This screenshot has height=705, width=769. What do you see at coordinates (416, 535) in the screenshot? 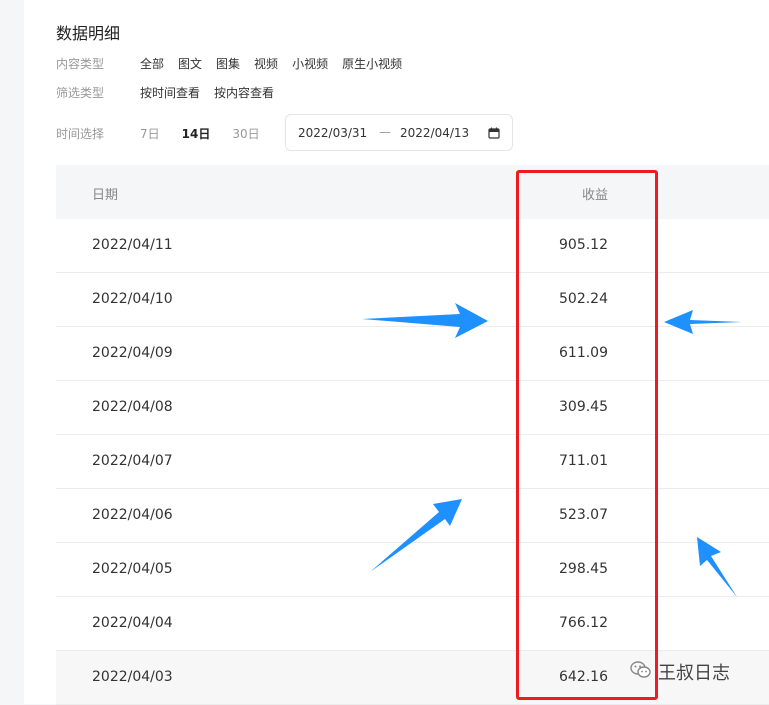
I see `arrow-up-right-annotation` at bounding box center [416, 535].